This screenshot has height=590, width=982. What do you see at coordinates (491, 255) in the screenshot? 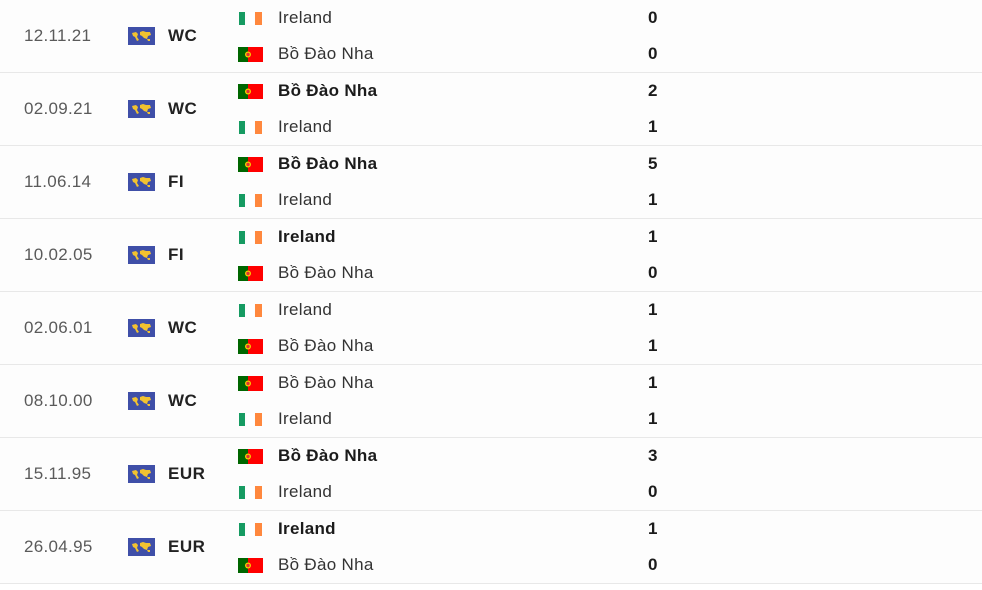
I see `match-row: 10.02.05 FI Ireland Bồ Đào Nha 1 0` at bounding box center [491, 255].